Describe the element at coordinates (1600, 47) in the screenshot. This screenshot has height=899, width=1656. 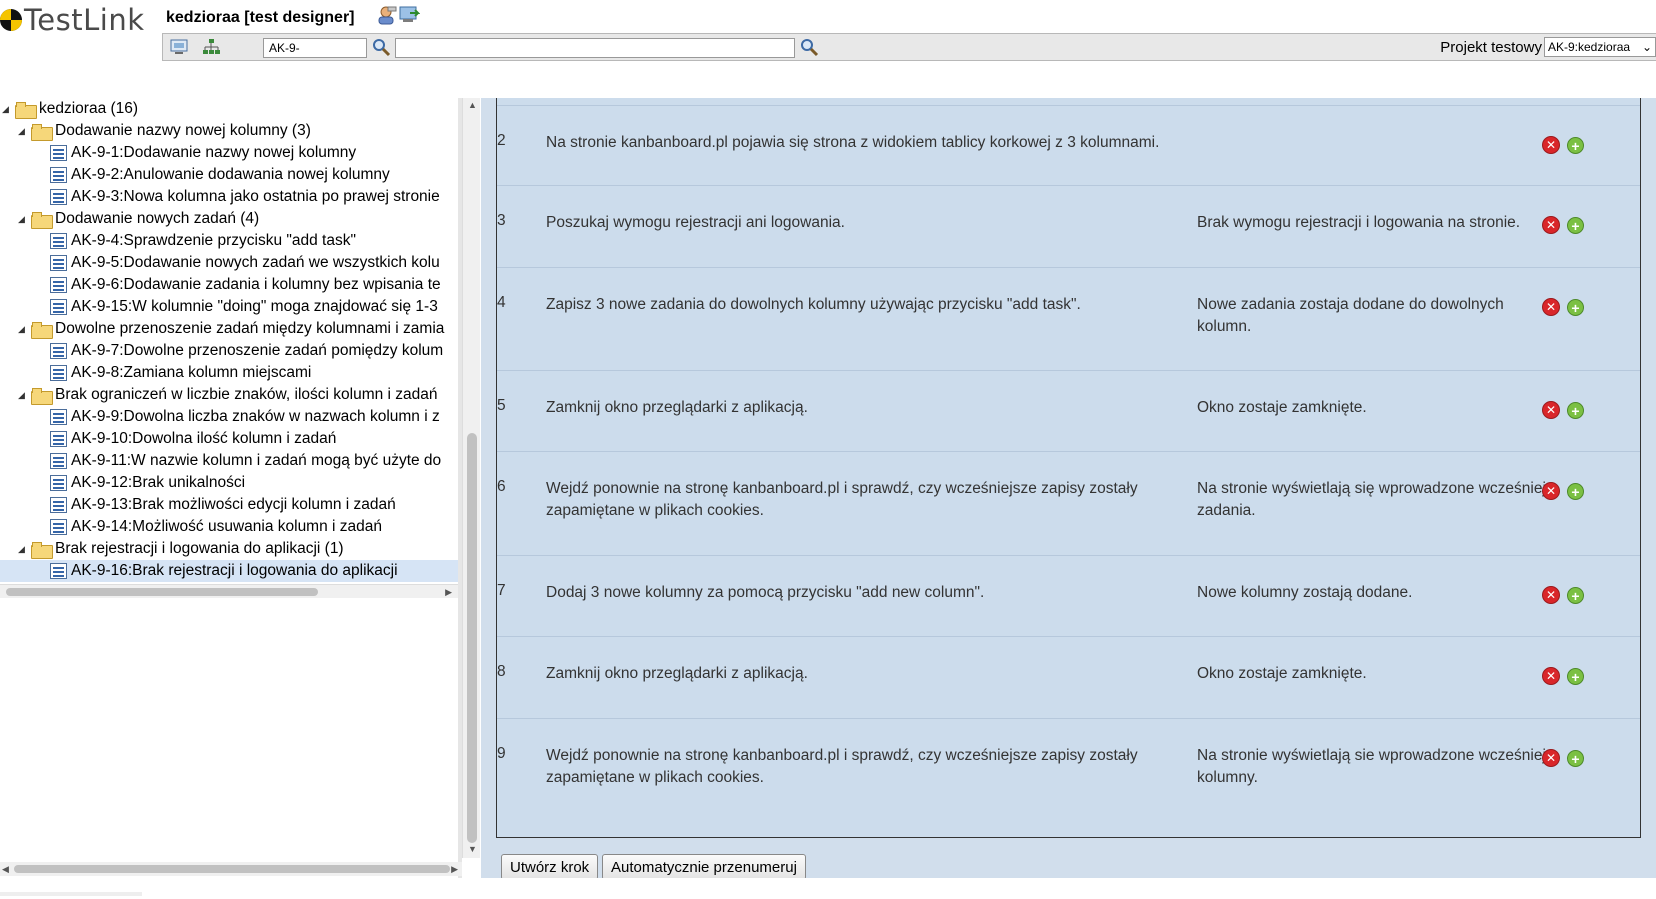
I see `project-select: AK-9:kedzioraa ⌄` at that location.